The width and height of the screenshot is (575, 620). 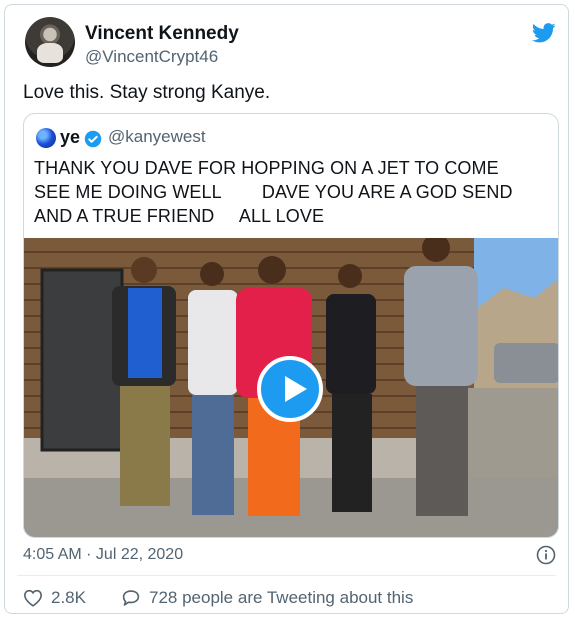 I want to click on info-icon, so click(x=546, y=555).